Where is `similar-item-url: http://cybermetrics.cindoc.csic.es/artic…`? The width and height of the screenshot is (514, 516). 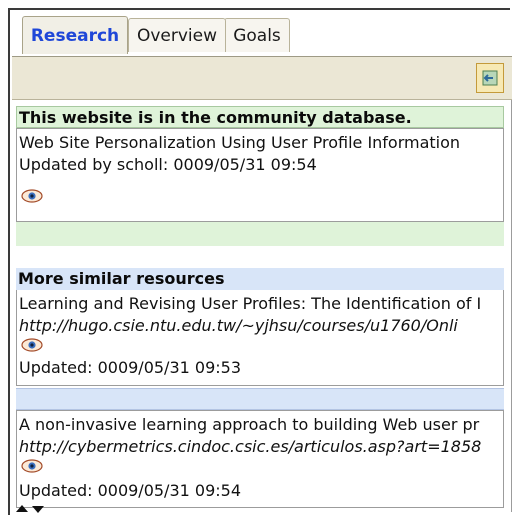 similar-item-url: http://cybermetrics.cindoc.csic.es/artic… is located at coordinates (250, 446).